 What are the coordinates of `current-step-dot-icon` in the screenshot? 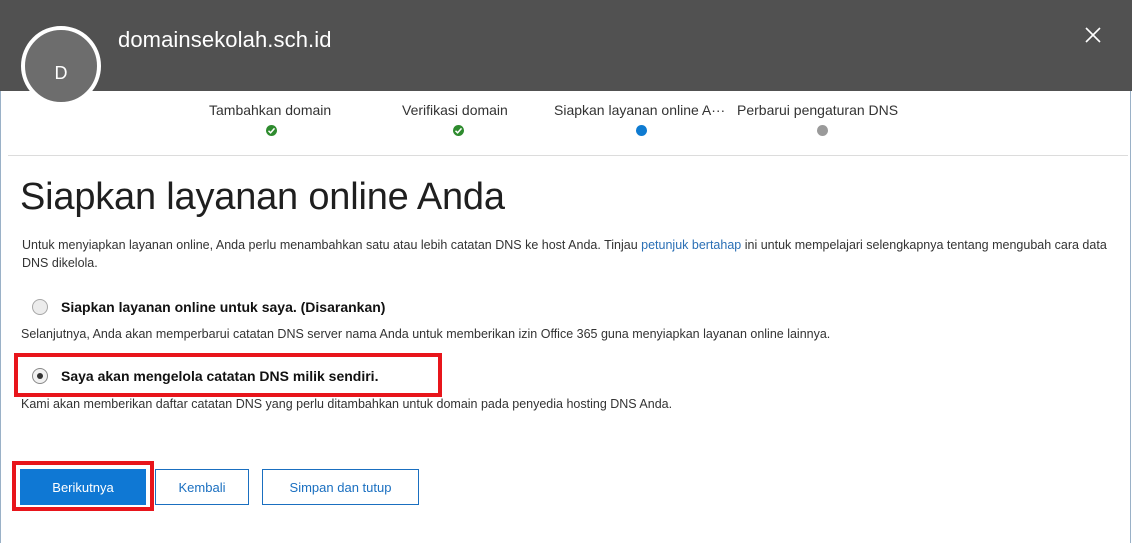 It's located at (641, 130).